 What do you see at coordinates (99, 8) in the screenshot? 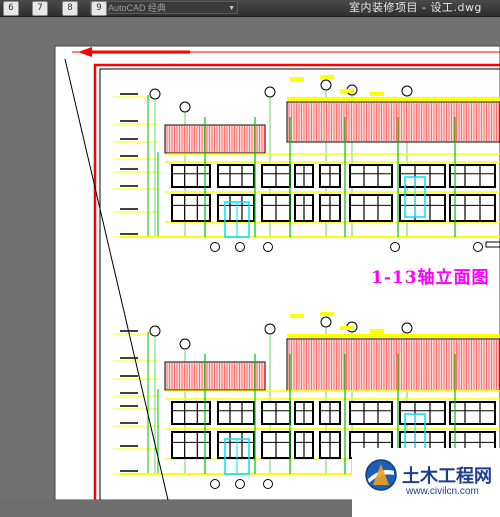
I see `quick-access-button-9: 9` at bounding box center [99, 8].